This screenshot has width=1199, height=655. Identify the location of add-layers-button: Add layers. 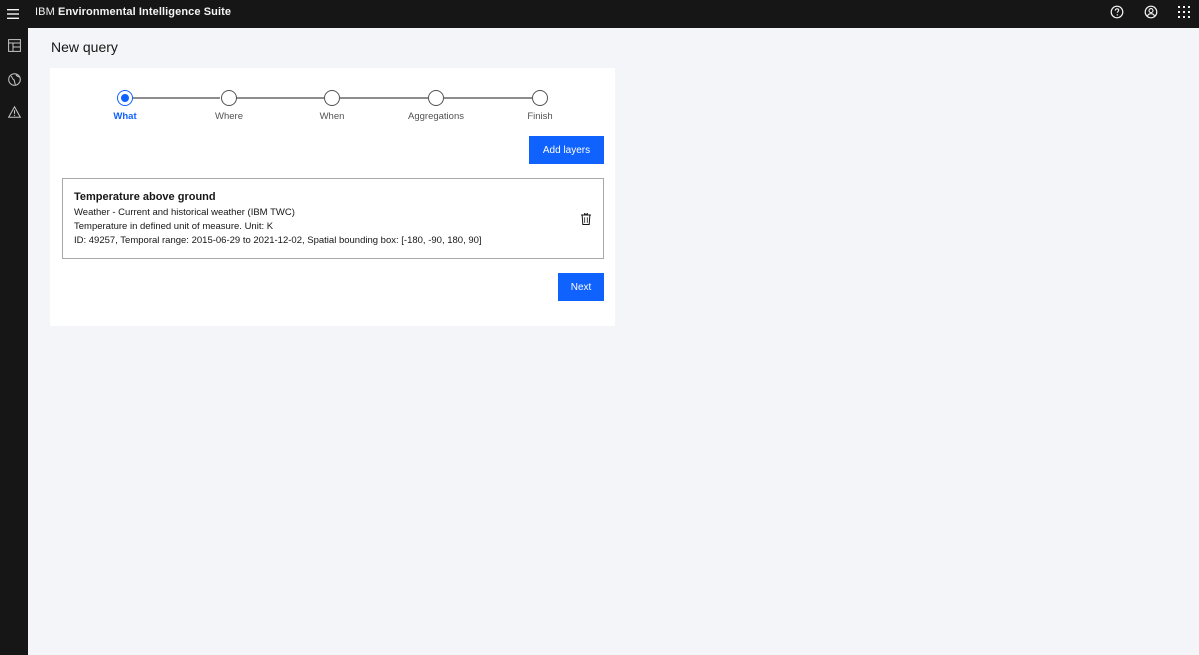
(566, 150).